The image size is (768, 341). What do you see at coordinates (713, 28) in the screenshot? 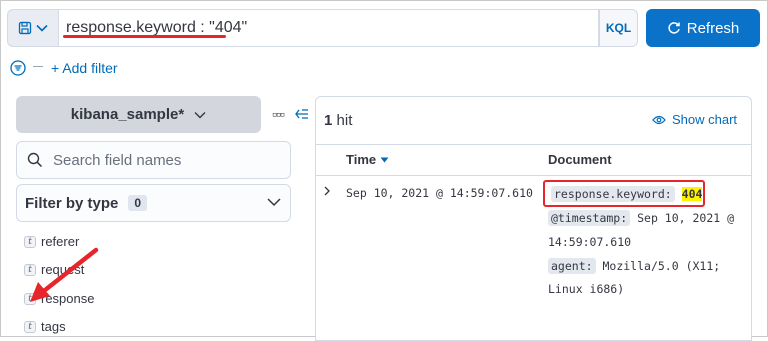
I see `refresh-label: Refresh` at bounding box center [713, 28].